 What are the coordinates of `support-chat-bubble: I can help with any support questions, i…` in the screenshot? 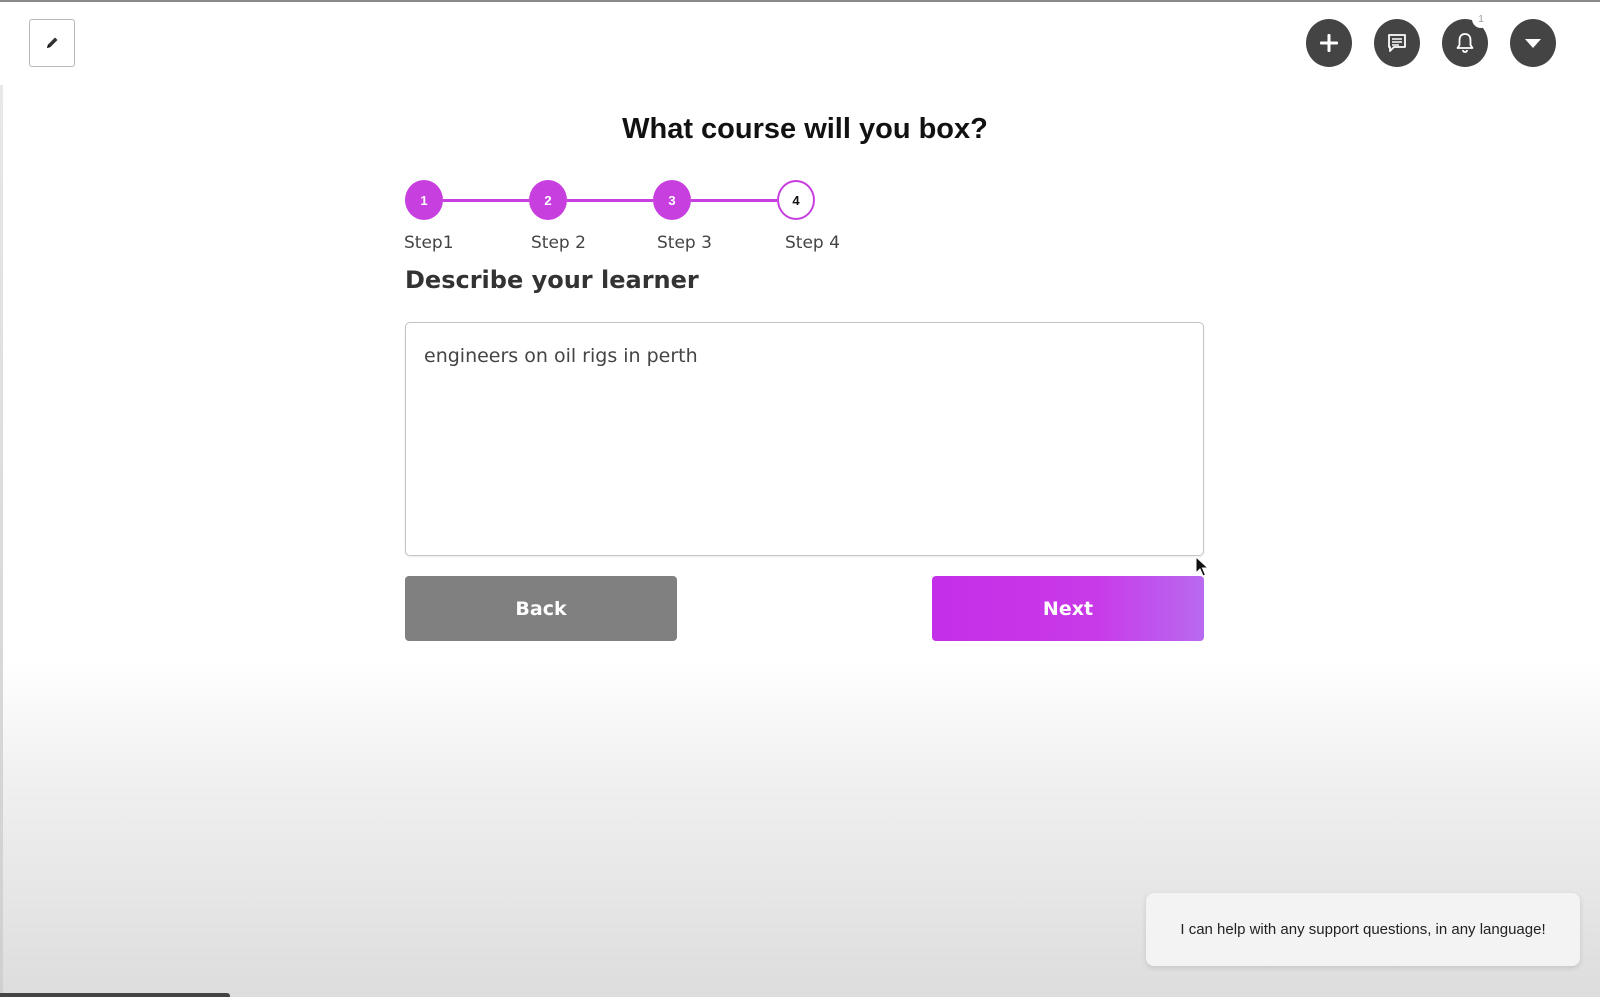 It's located at (1363, 929).